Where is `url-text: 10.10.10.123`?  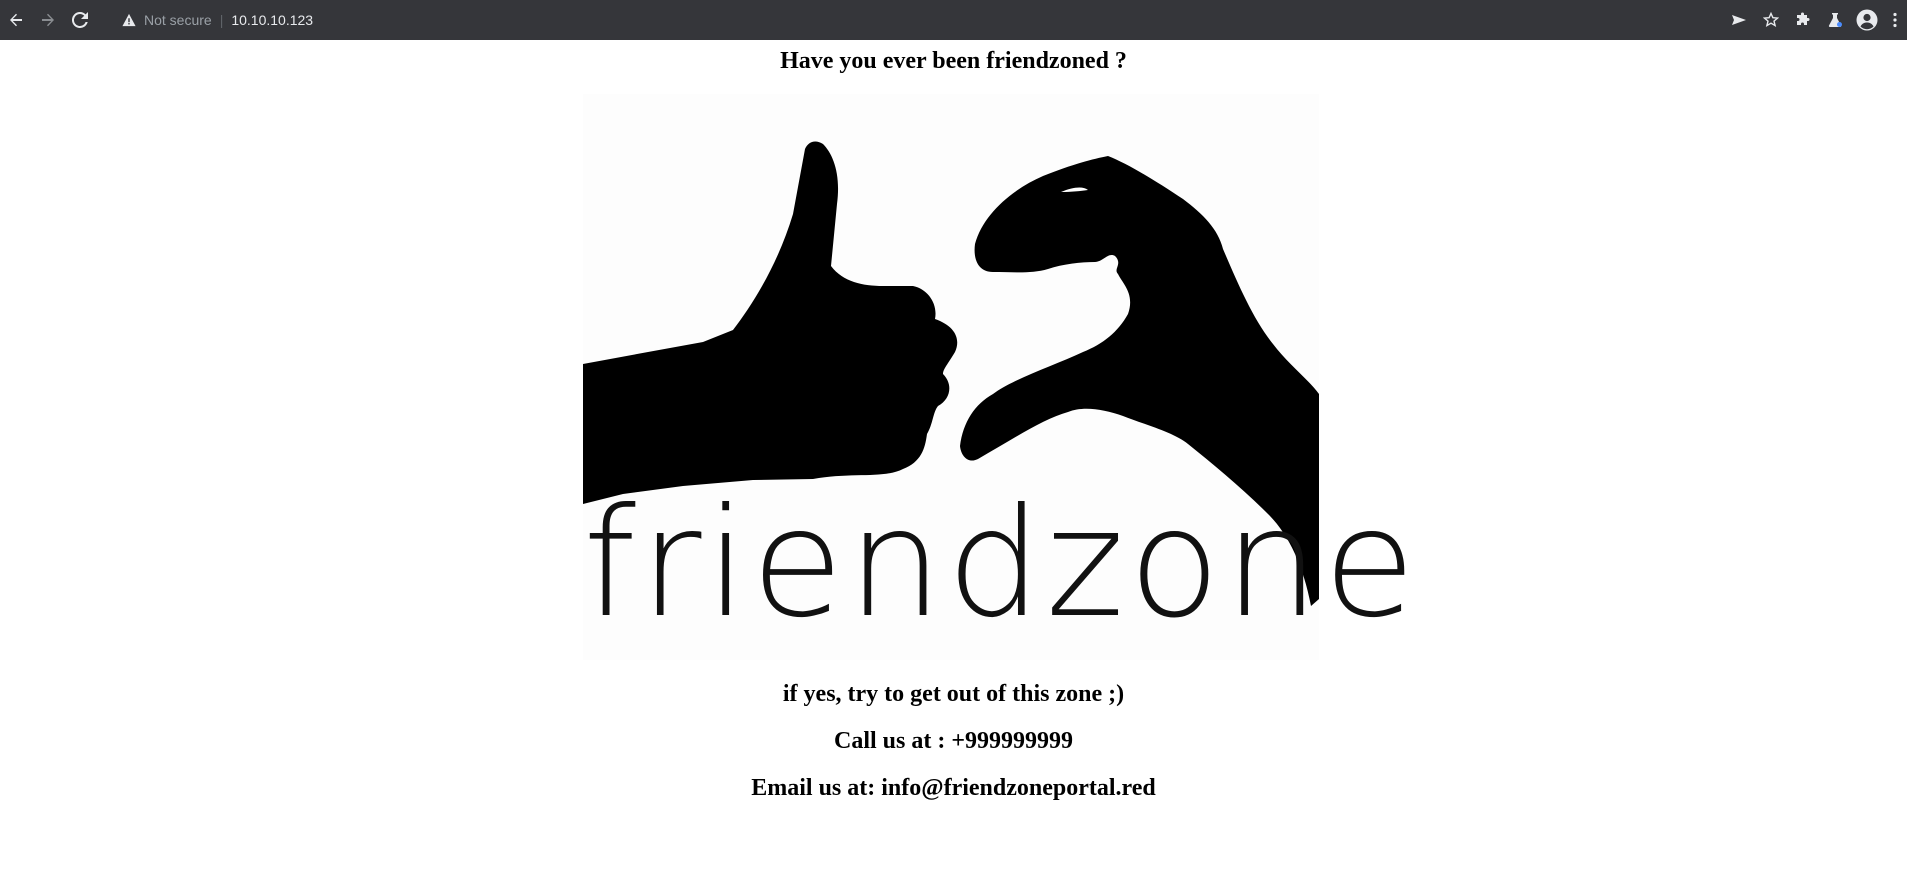 url-text: 10.10.10.123 is located at coordinates (272, 20).